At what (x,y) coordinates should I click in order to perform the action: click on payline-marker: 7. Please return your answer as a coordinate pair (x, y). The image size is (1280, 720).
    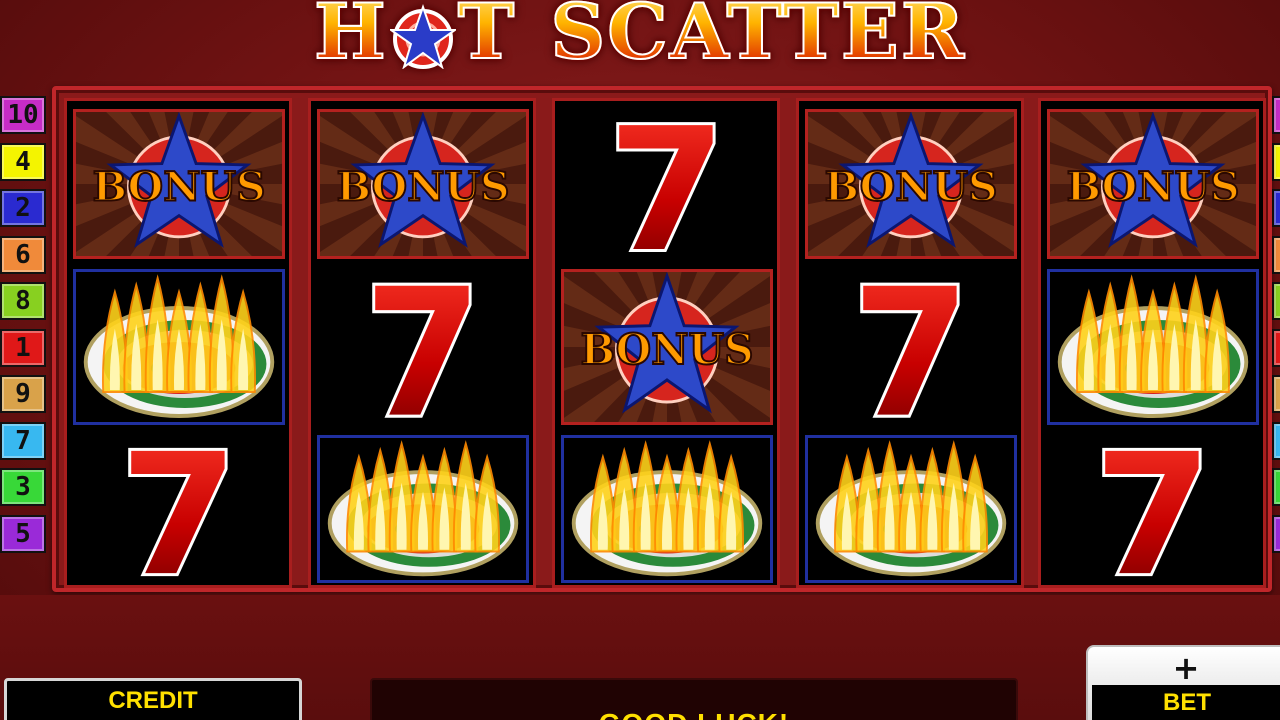
    Looking at the image, I should click on (23, 440).